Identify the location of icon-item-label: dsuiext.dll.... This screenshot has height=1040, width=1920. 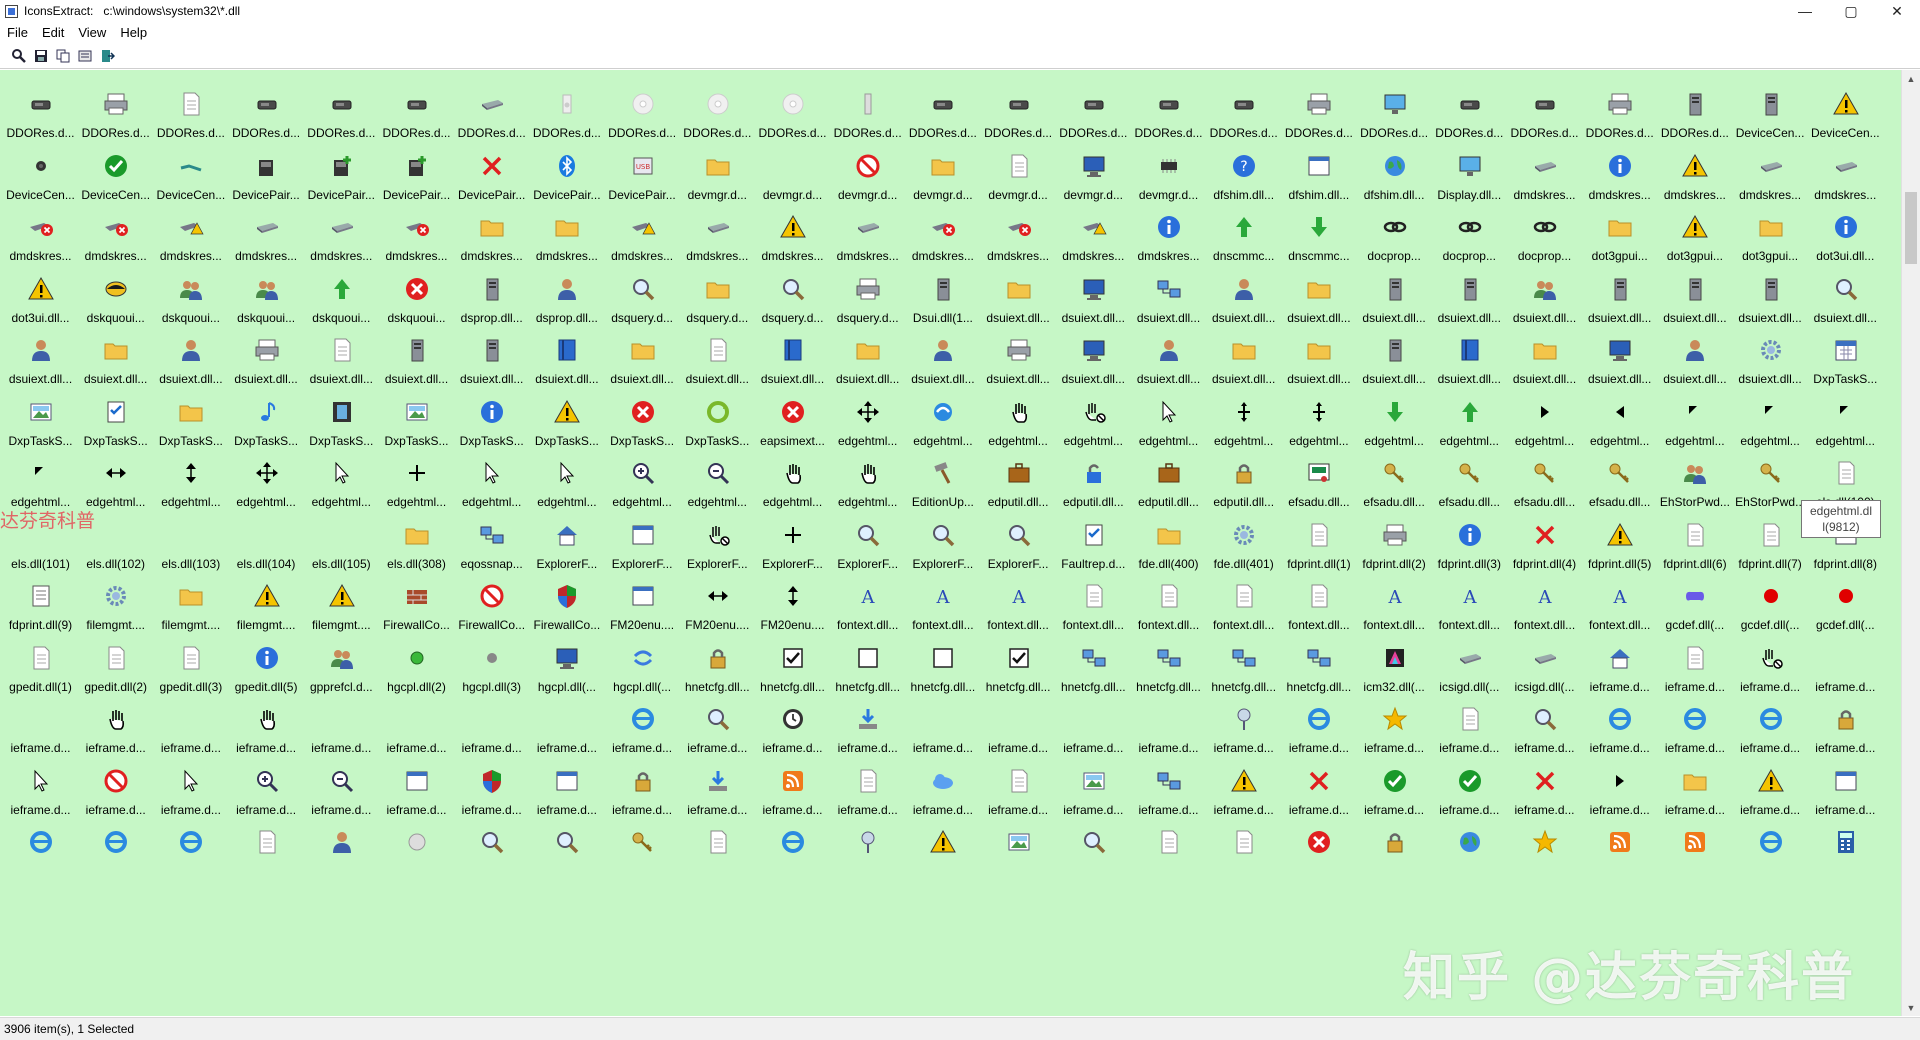
(1244, 379).